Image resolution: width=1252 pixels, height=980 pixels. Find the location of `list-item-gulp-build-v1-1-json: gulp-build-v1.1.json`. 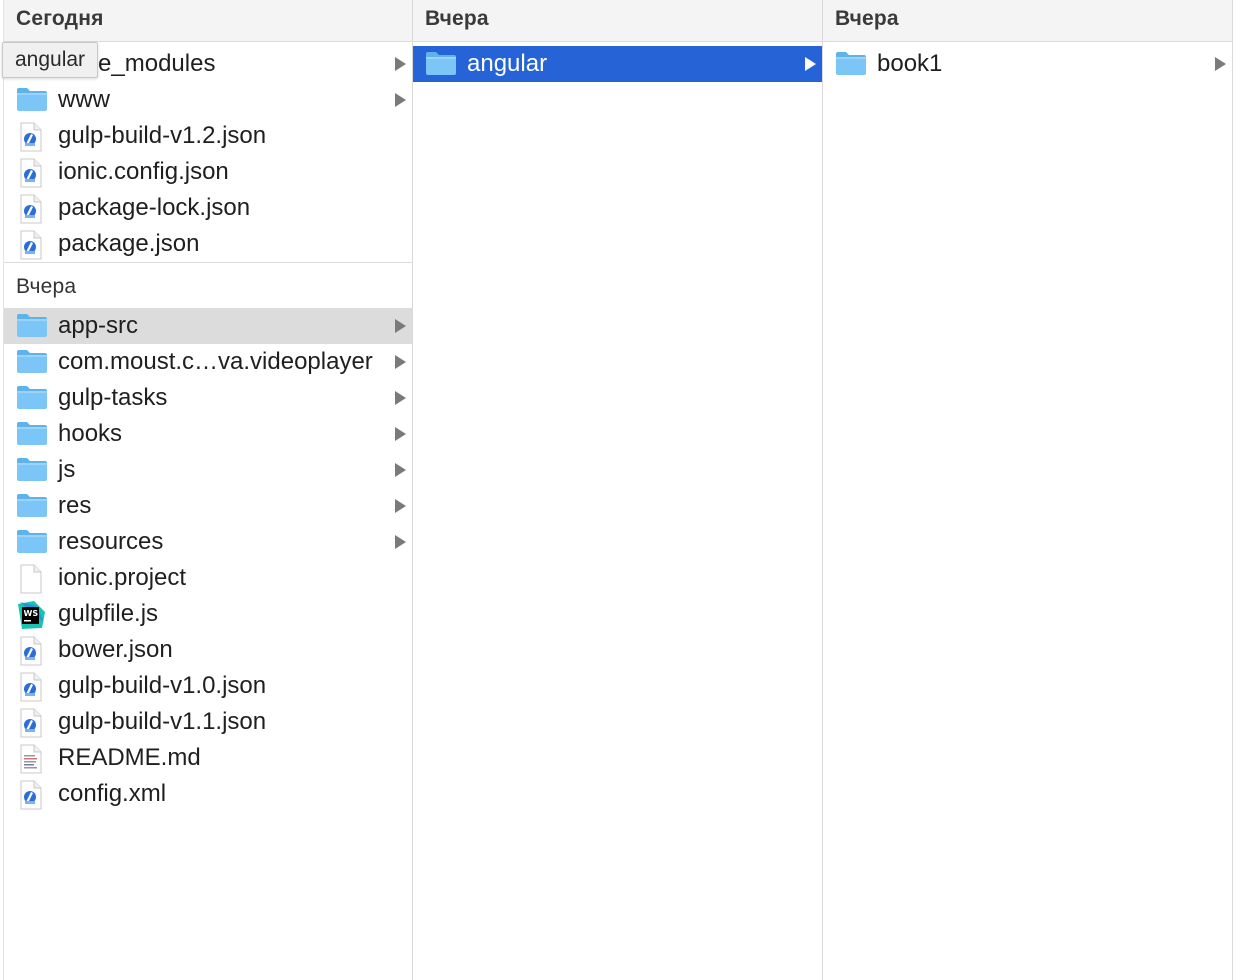

list-item-gulp-build-v1-1-json: gulp-build-v1.1.json is located at coordinates (208, 722).